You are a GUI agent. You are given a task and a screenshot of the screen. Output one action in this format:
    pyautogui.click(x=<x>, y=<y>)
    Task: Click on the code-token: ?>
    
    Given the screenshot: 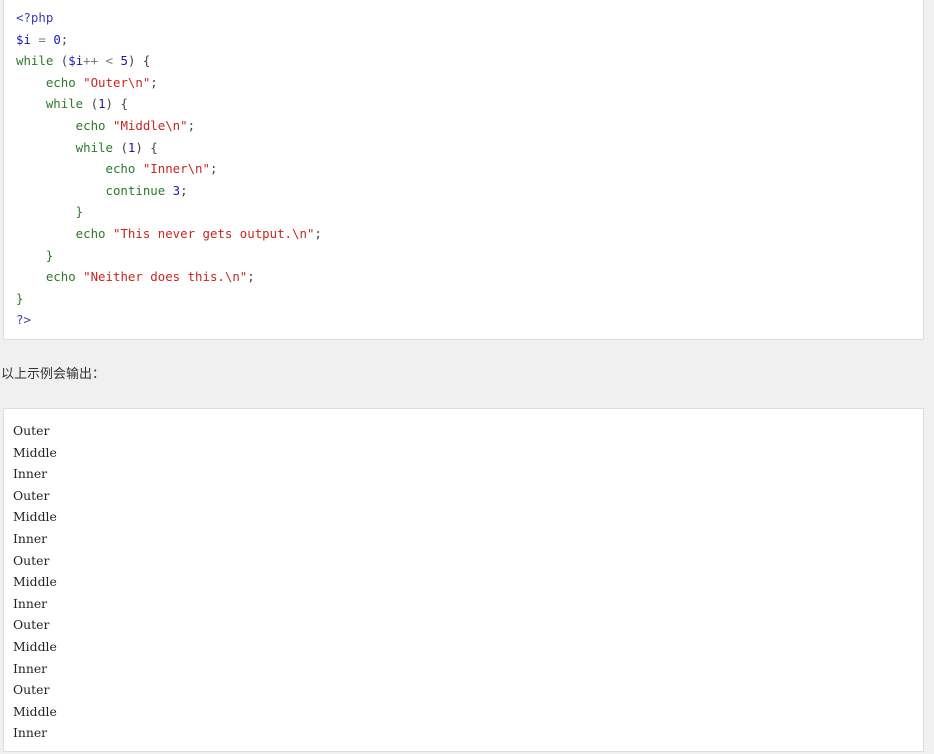 What is the action you would take?
    pyautogui.click(x=23, y=320)
    